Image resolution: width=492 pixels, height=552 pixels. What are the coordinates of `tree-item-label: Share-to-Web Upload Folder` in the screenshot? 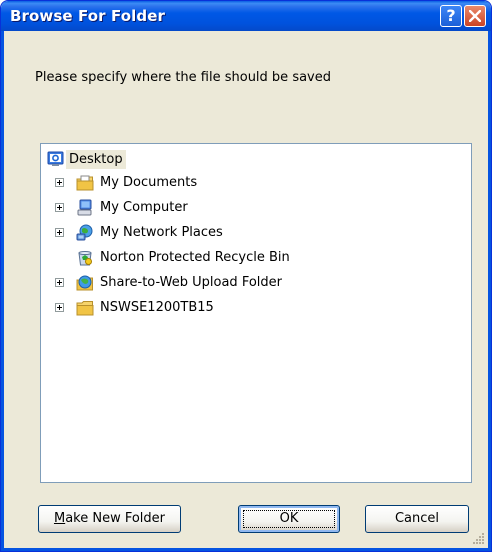 It's located at (191, 282).